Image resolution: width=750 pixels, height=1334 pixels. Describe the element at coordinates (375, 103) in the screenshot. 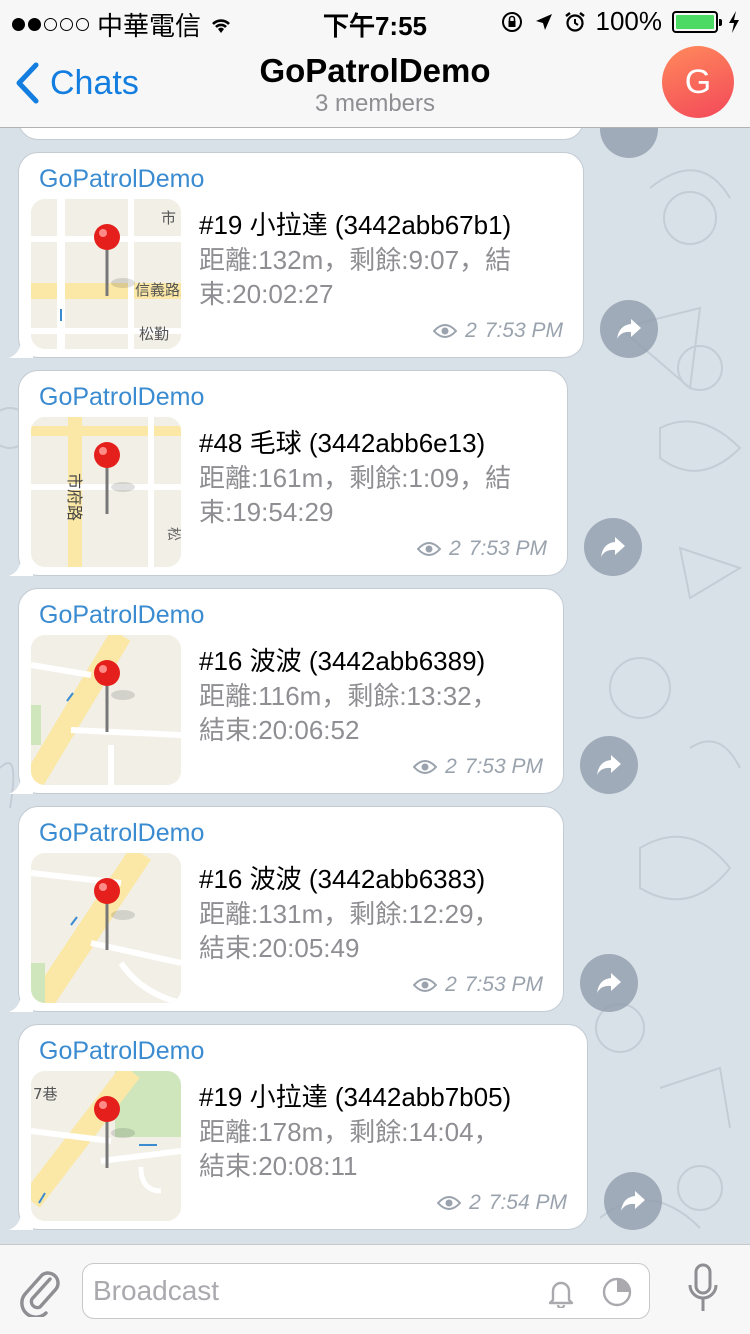

I see `member-count: 3 members` at that location.